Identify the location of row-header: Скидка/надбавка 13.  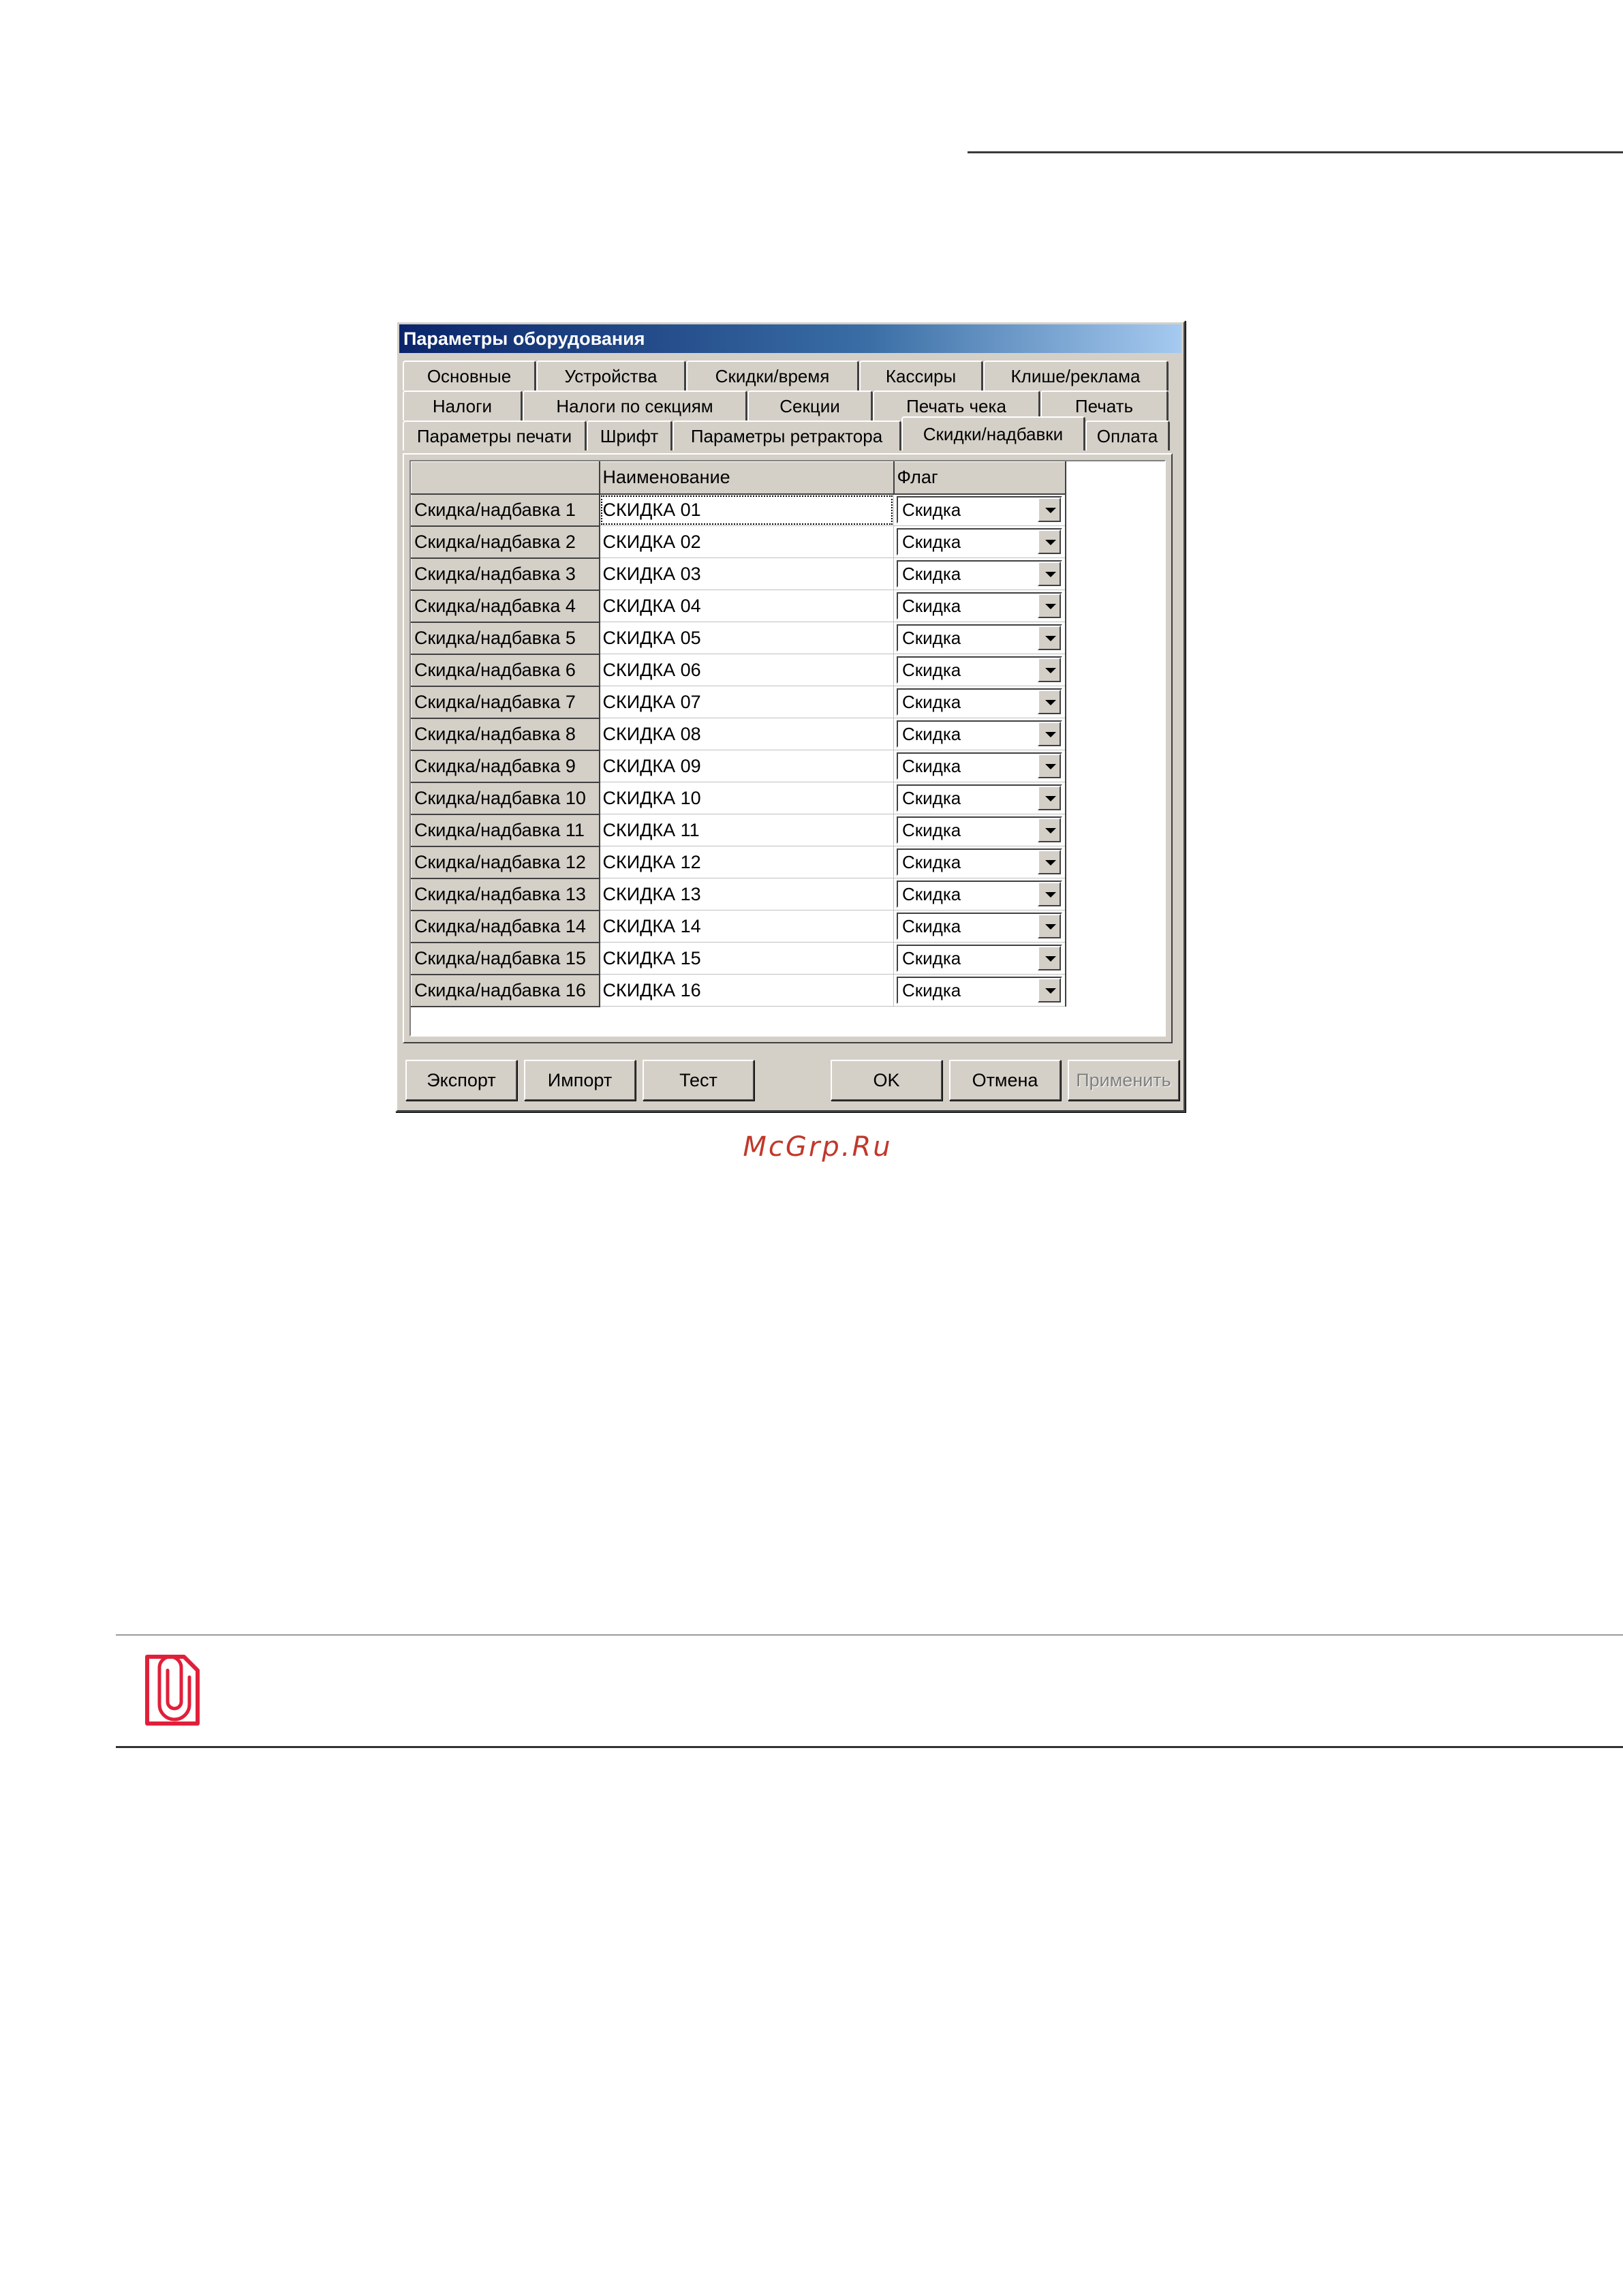
(505, 894).